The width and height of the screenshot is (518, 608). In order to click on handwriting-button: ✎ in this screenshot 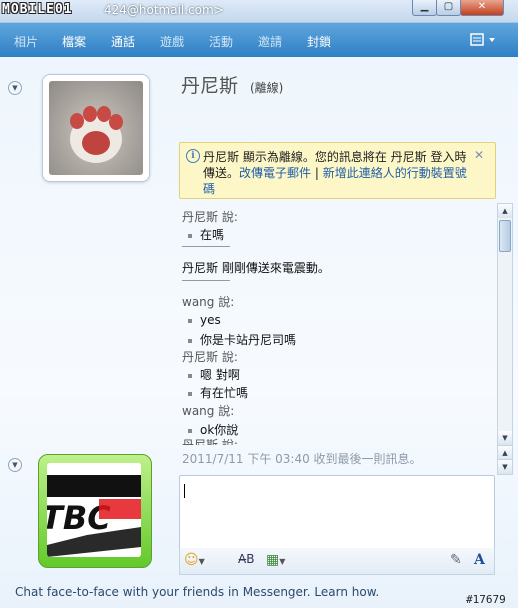, I will do `click(456, 560)`.